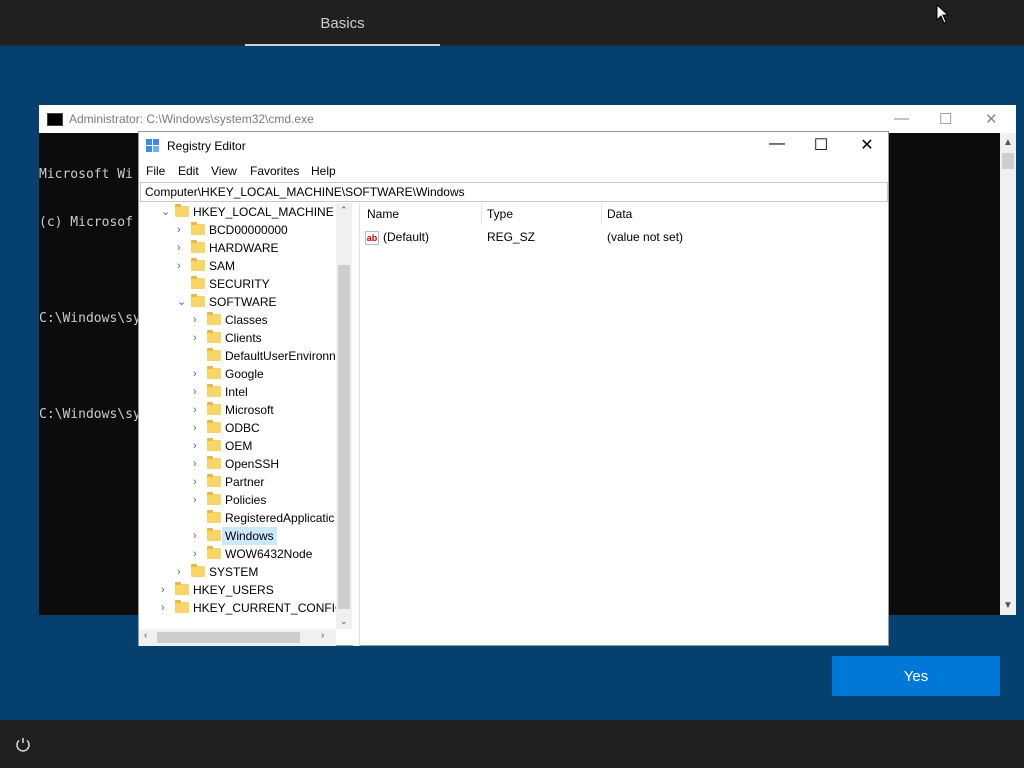 Image resolution: width=1024 pixels, height=768 pixels. What do you see at coordinates (383, 214) in the screenshot?
I see `column-header-name: Name` at bounding box center [383, 214].